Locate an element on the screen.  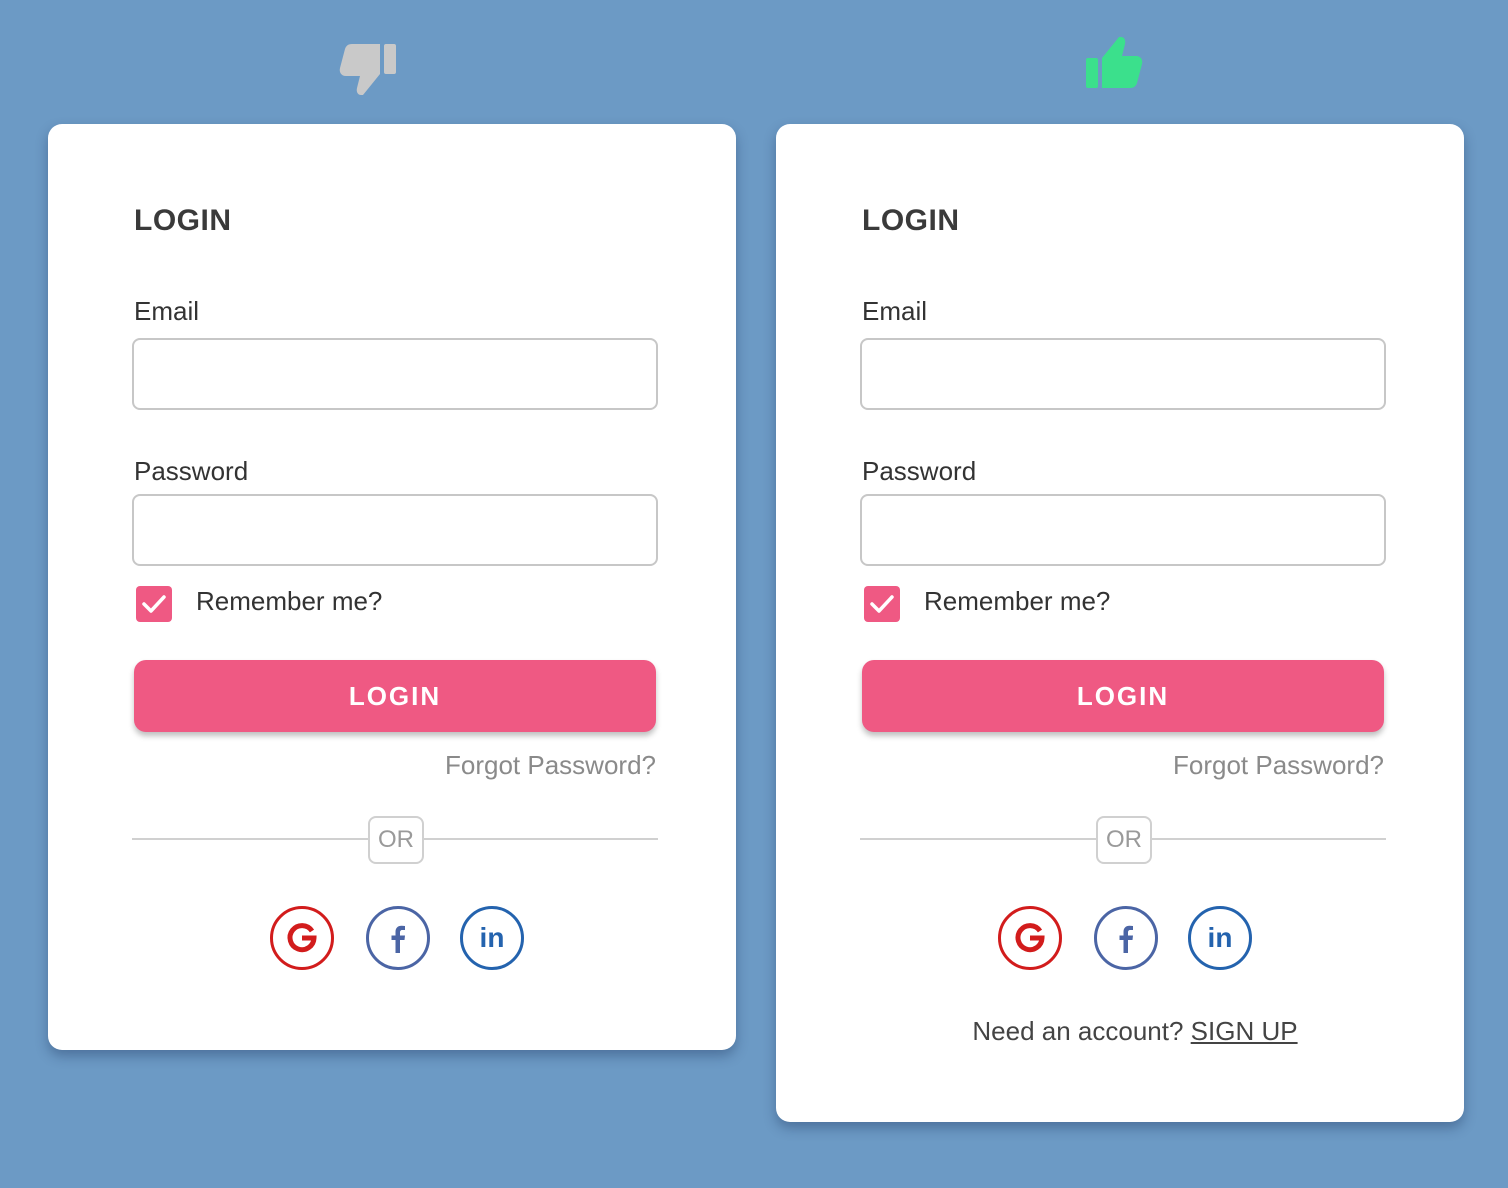
signup-link: SIGN UP is located at coordinates (1244, 1031).